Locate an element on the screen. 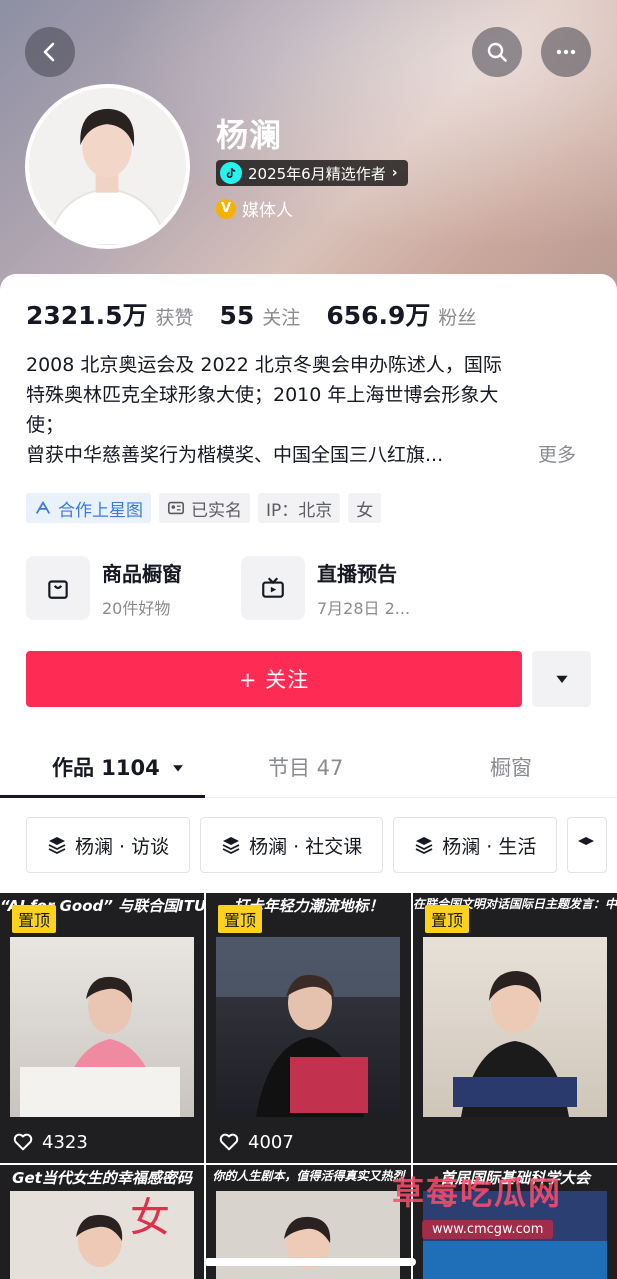  star-map-tag: 合作上星图 is located at coordinates (88, 508).